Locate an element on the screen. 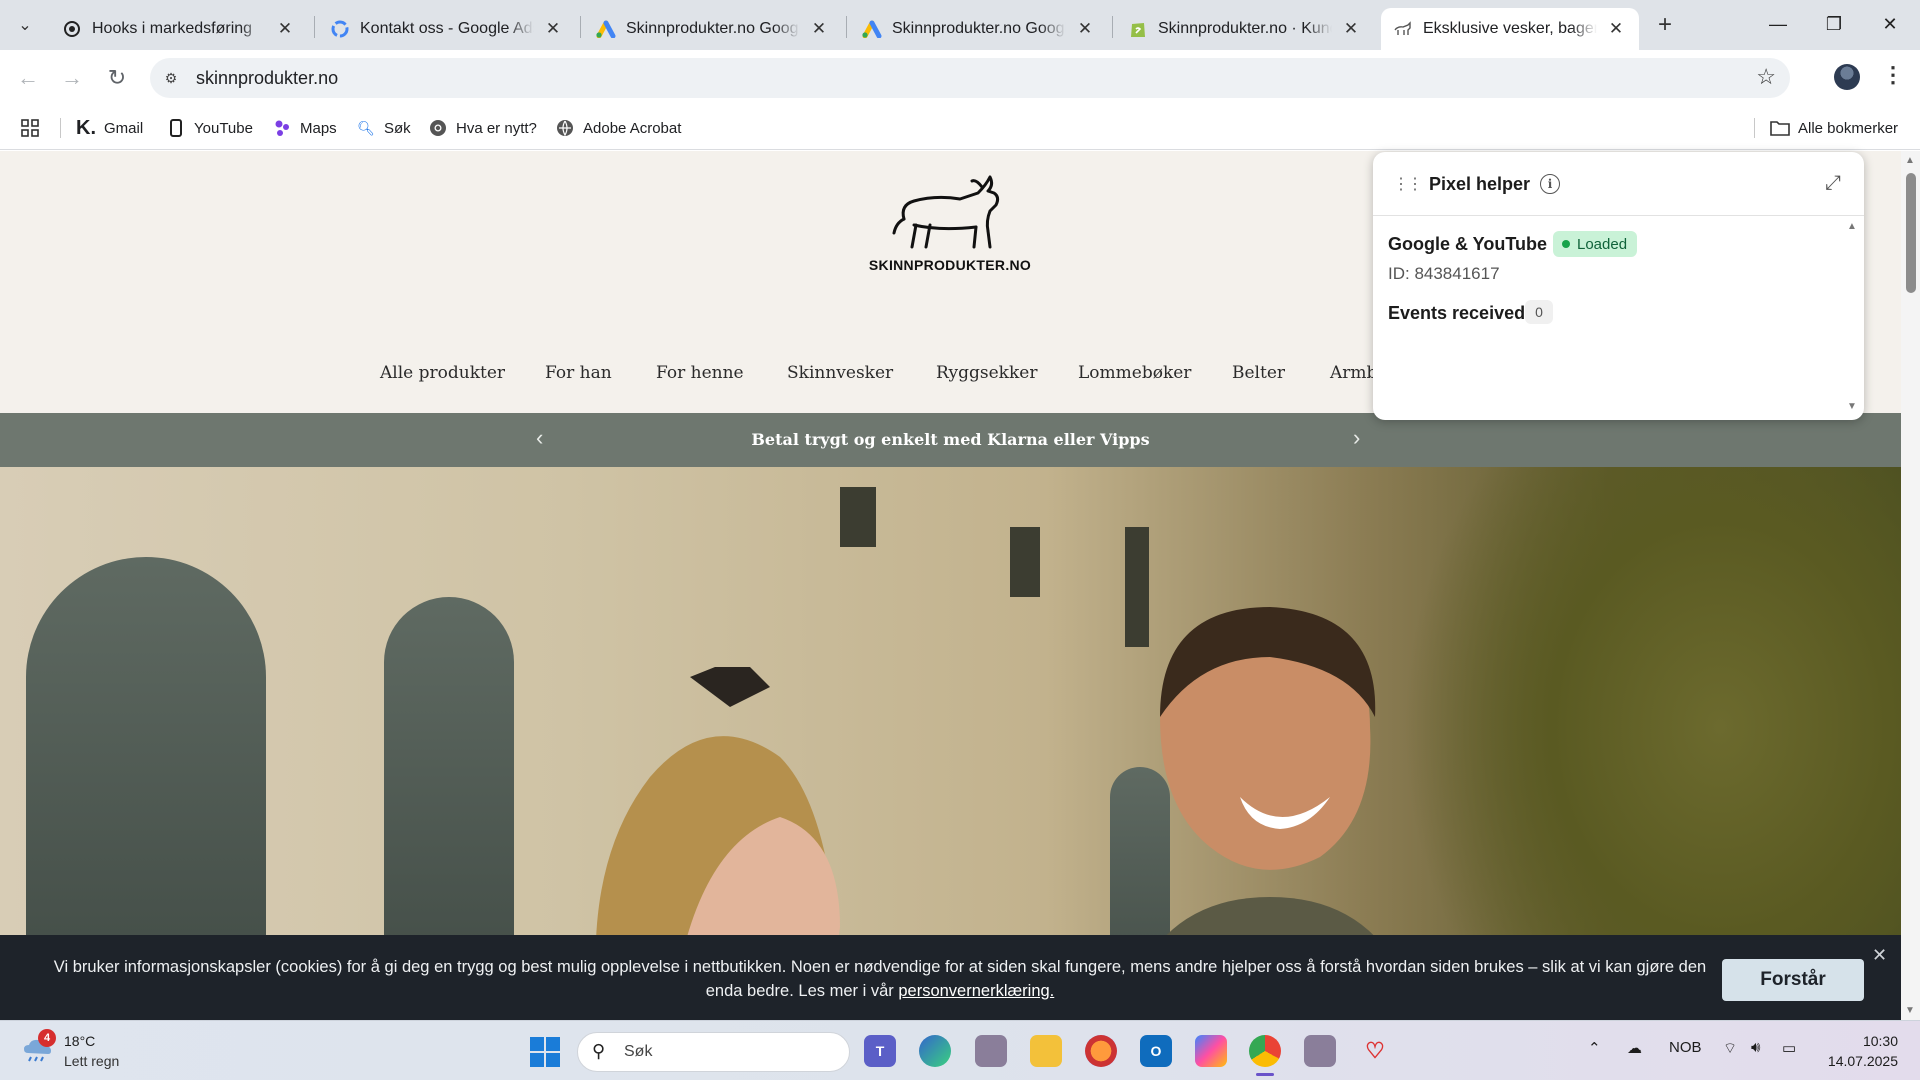  maps-icon is located at coordinates (282, 128).